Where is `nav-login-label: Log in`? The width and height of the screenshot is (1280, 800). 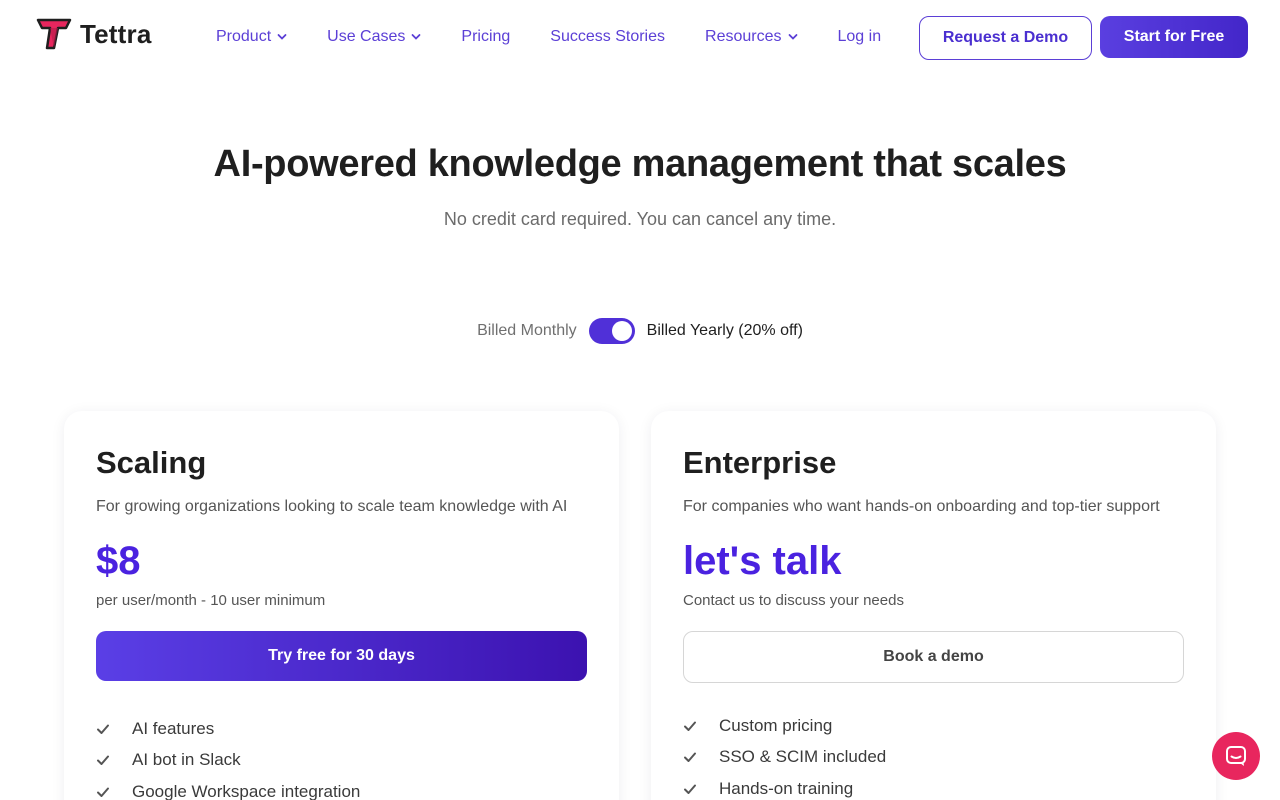 nav-login-label: Log in is located at coordinates (859, 36).